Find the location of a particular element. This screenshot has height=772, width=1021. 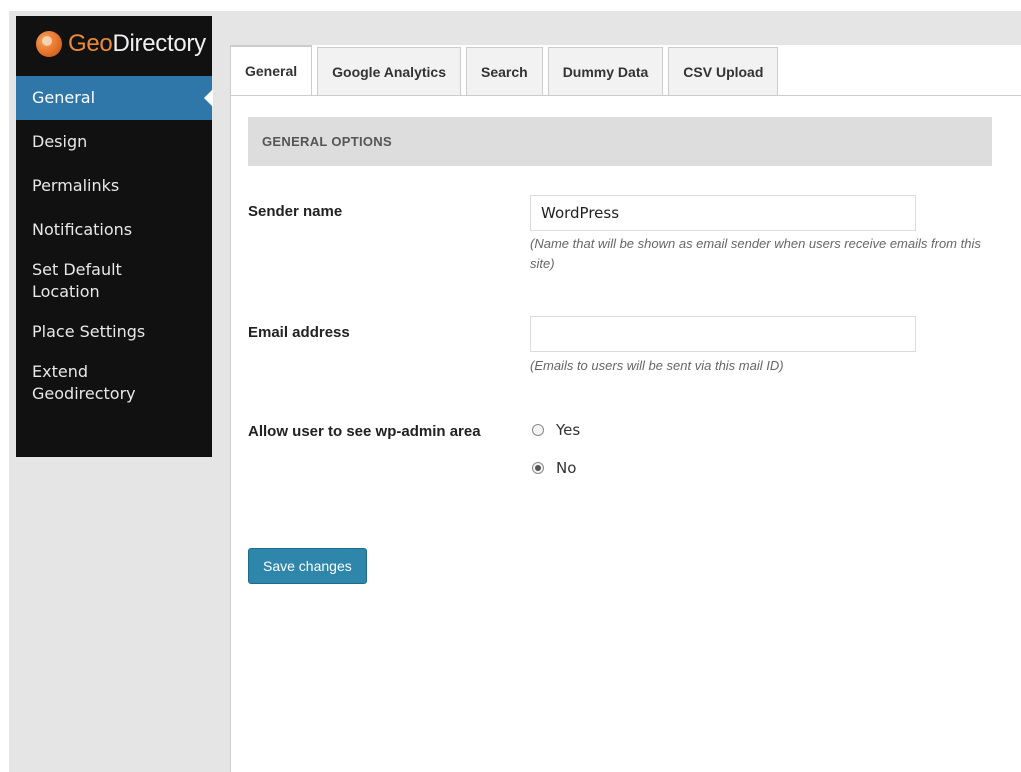

section-title: GENERAL OPTIONS is located at coordinates (620, 141).